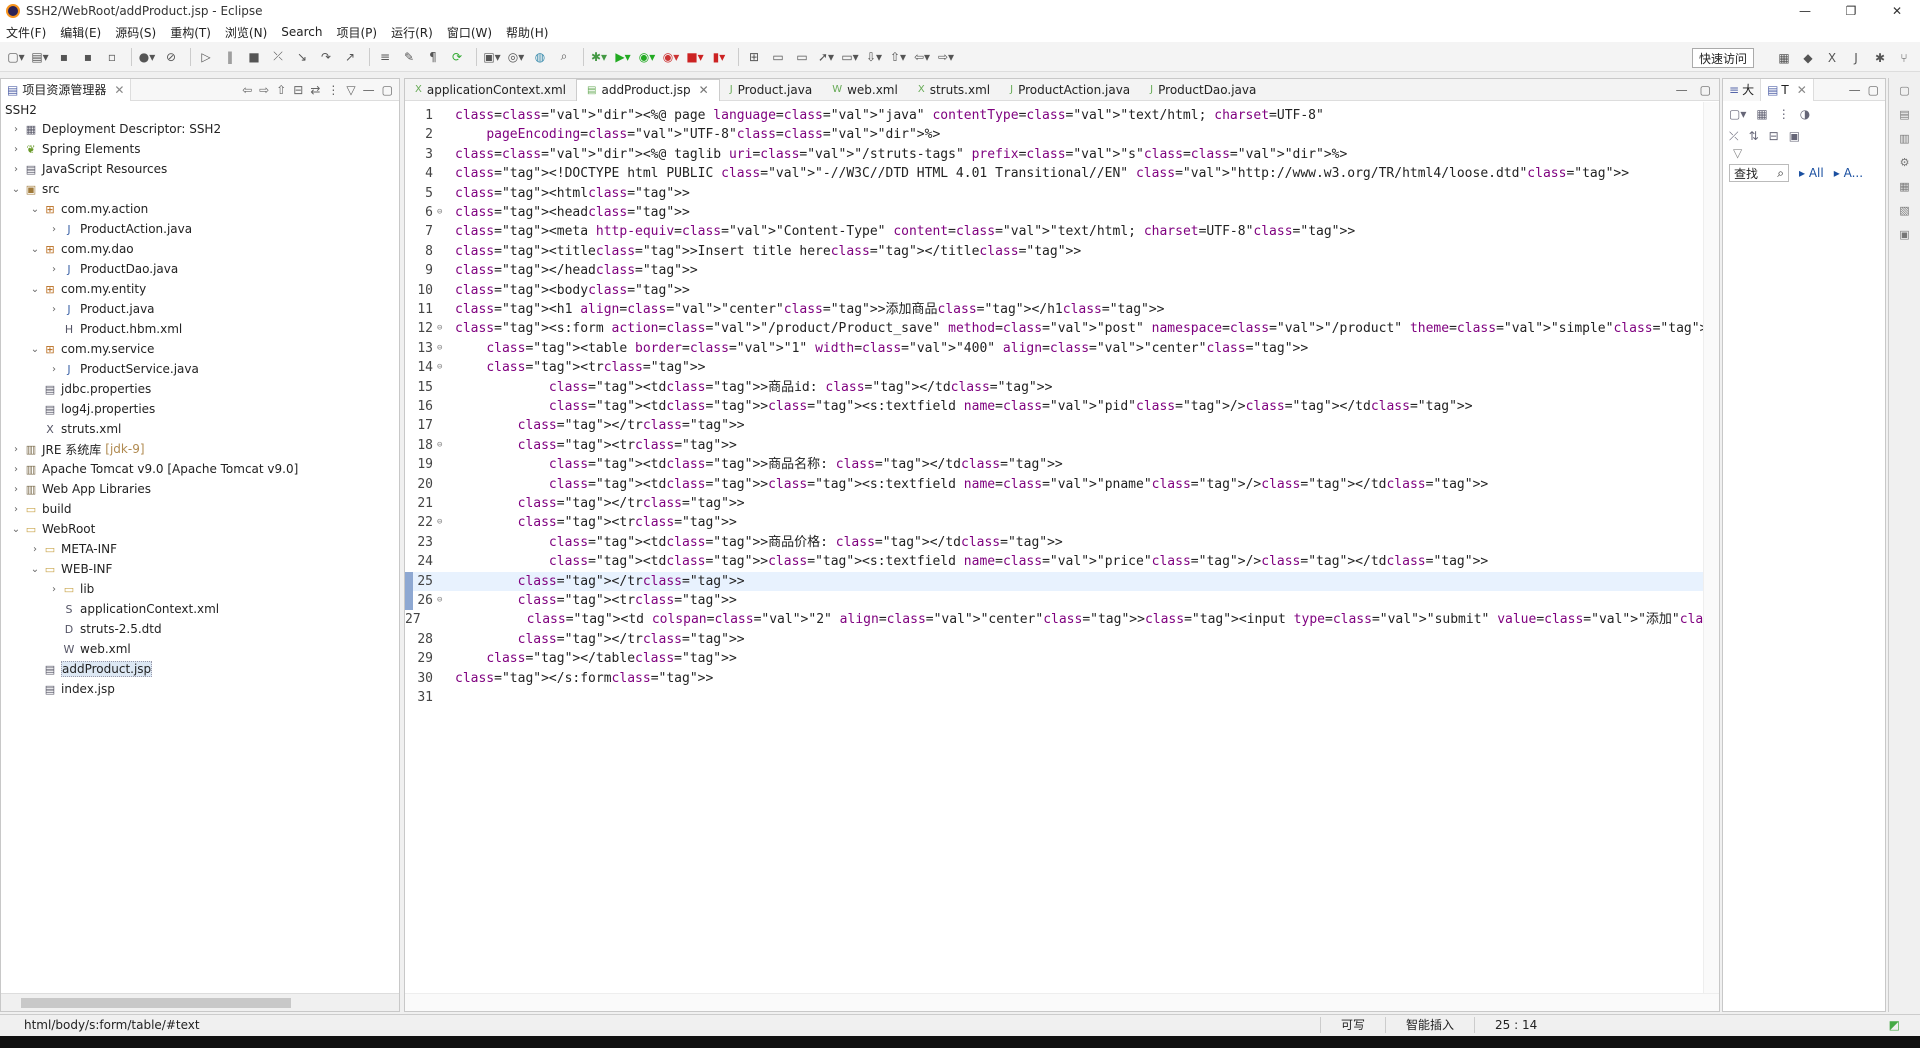 The height and width of the screenshot is (1048, 1920). What do you see at coordinates (281, 90) in the screenshot?
I see `up-icon: ⇧` at bounding box center [281, 90].